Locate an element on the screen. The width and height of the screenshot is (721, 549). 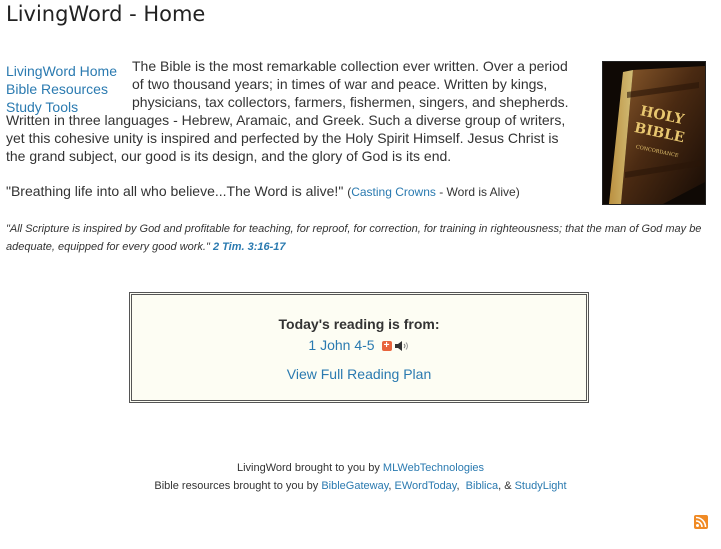
plus-icon: + is located at coordinates (386, 346).